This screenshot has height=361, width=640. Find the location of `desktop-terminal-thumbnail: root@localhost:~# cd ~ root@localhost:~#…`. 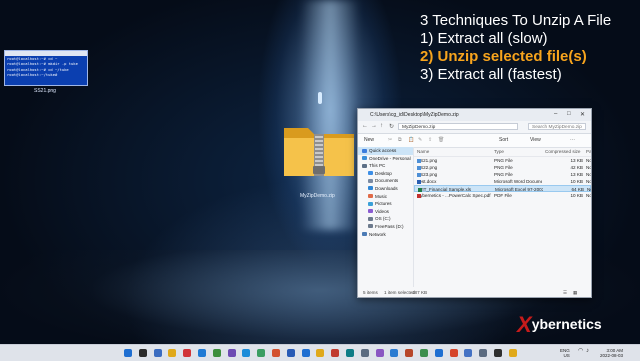

desktop-terminal-thumbnail: root@localhost:~# cd ~ root@localhost:~#… is located at coordinates (46, 68).